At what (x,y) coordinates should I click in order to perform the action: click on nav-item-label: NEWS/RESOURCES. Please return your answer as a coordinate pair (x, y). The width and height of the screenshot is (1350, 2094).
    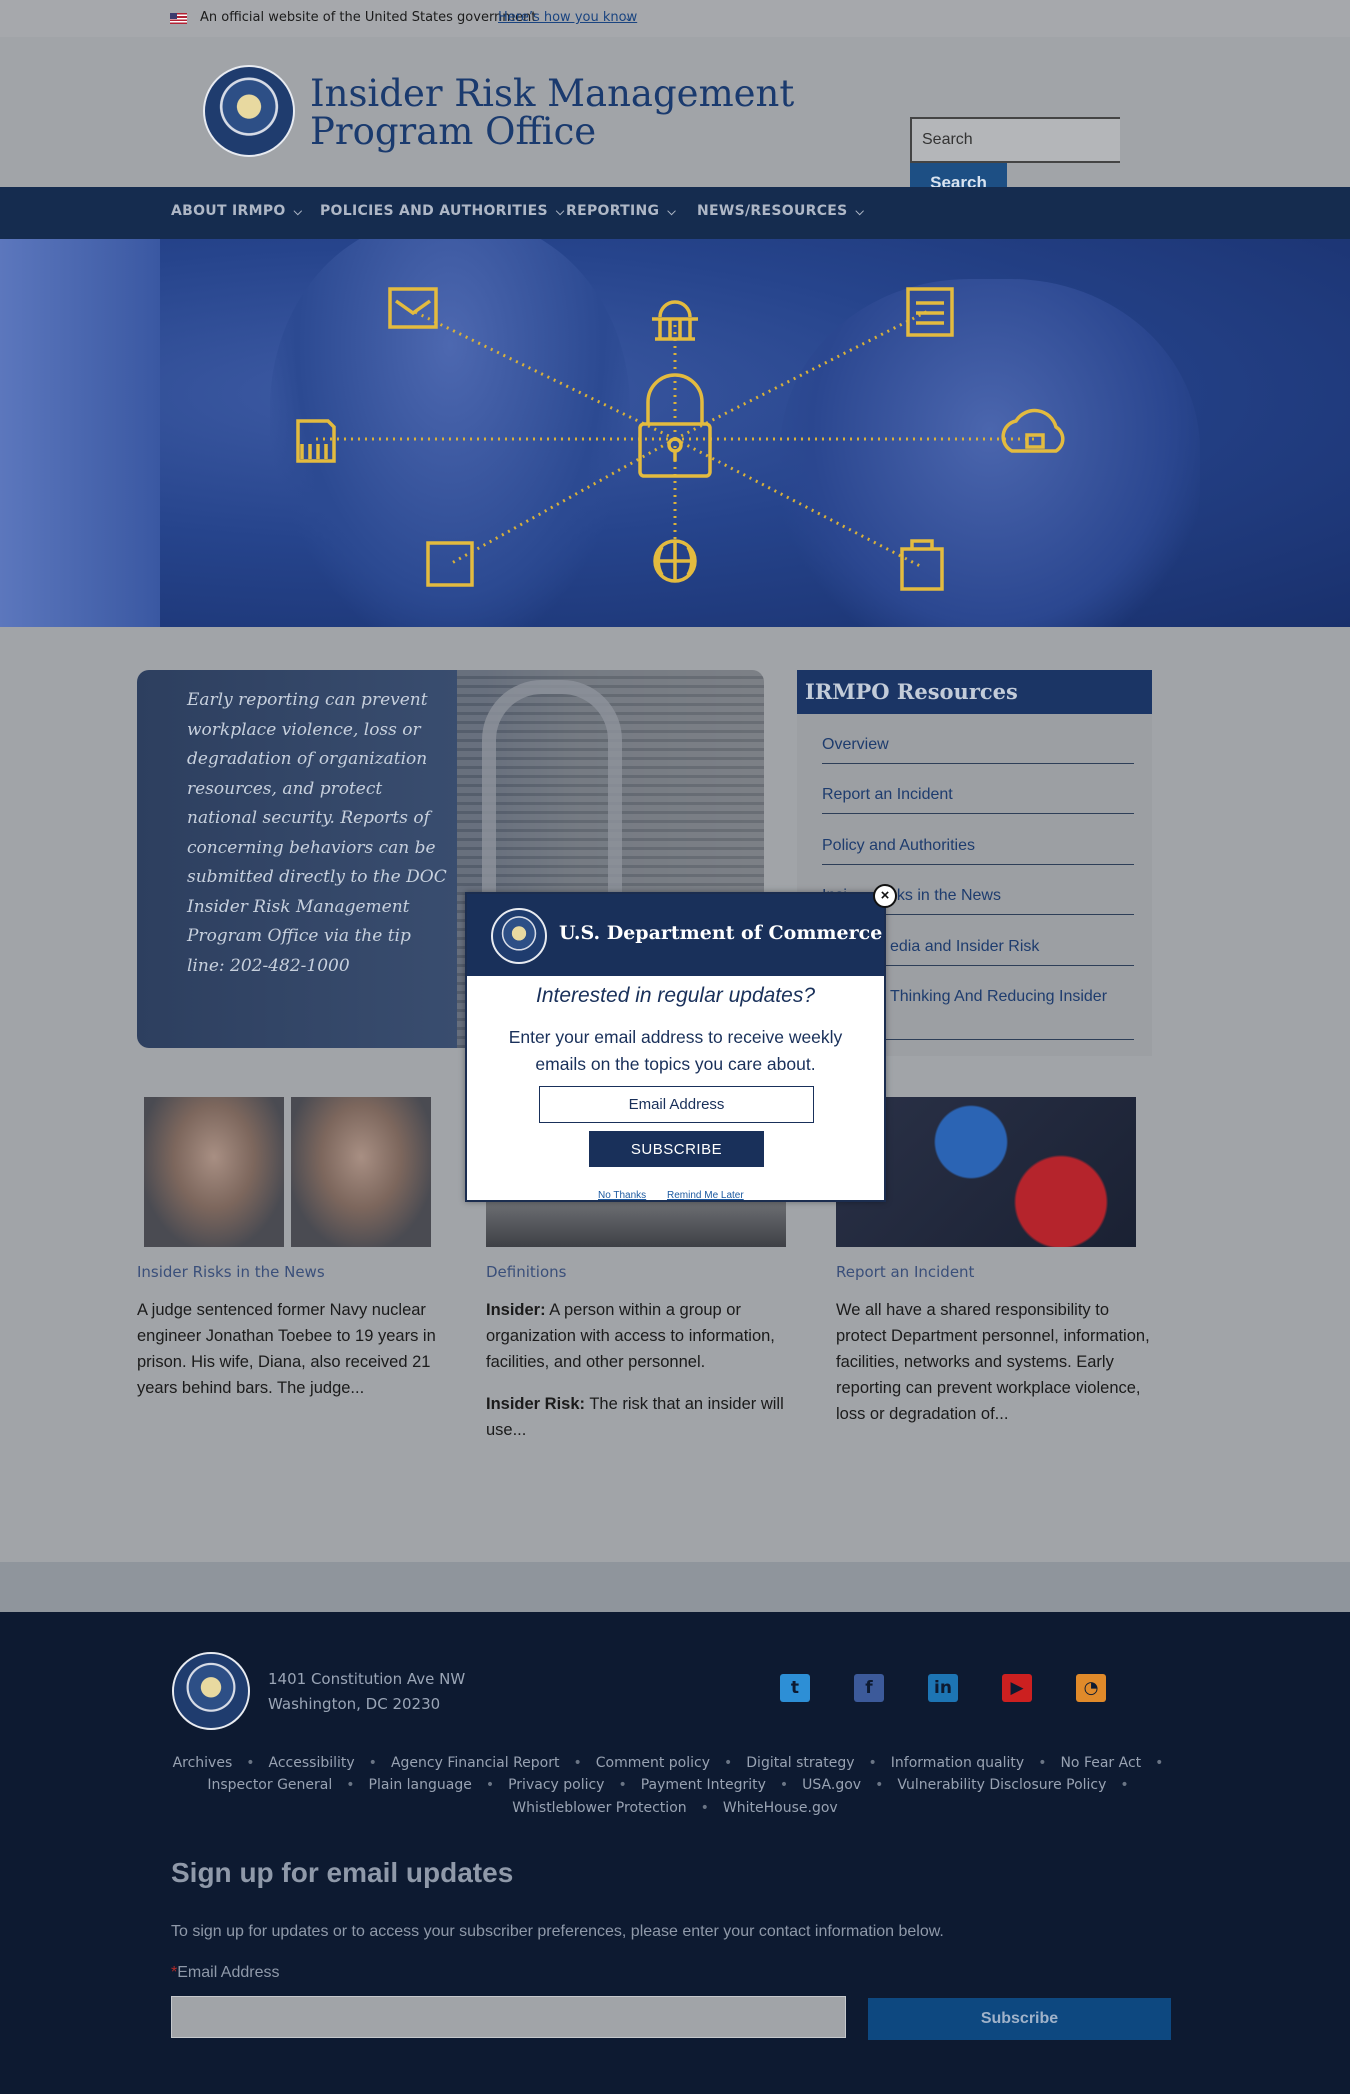
    Looking at the image, I should click on (772, 211).